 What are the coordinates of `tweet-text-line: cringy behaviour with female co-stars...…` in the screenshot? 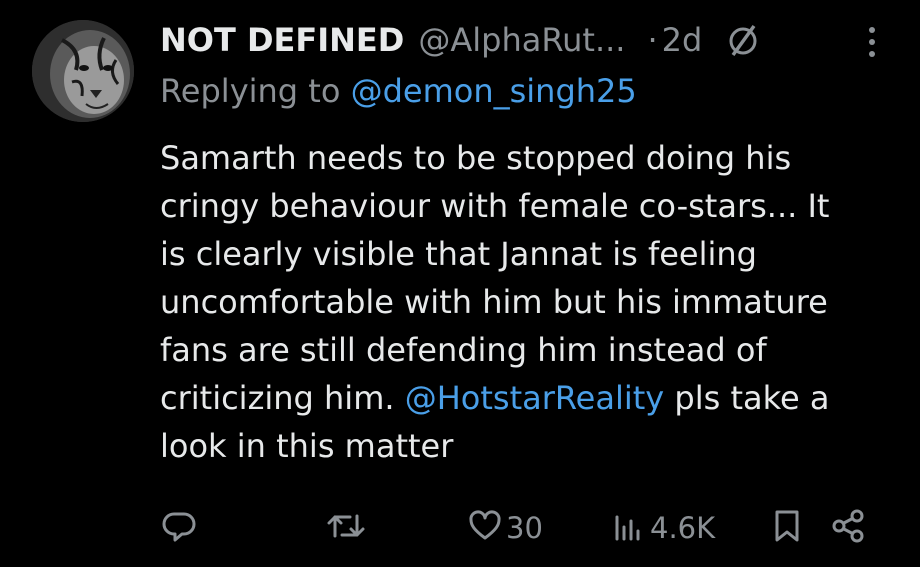 It's located at (495, 206).